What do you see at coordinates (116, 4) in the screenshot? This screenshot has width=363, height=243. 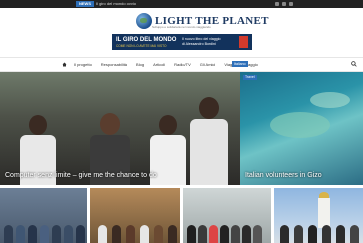 I see `news-ticker: Il giro del mondo ovvio` at bounding box center [116, 4].